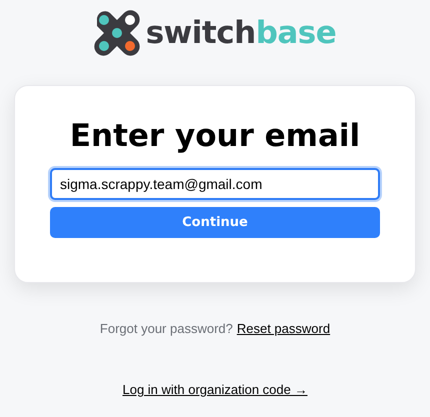 The image size is (430, 417). Describe the element at coordinates (117, 33) in the screenshot. I see `logo-icon` at that location.